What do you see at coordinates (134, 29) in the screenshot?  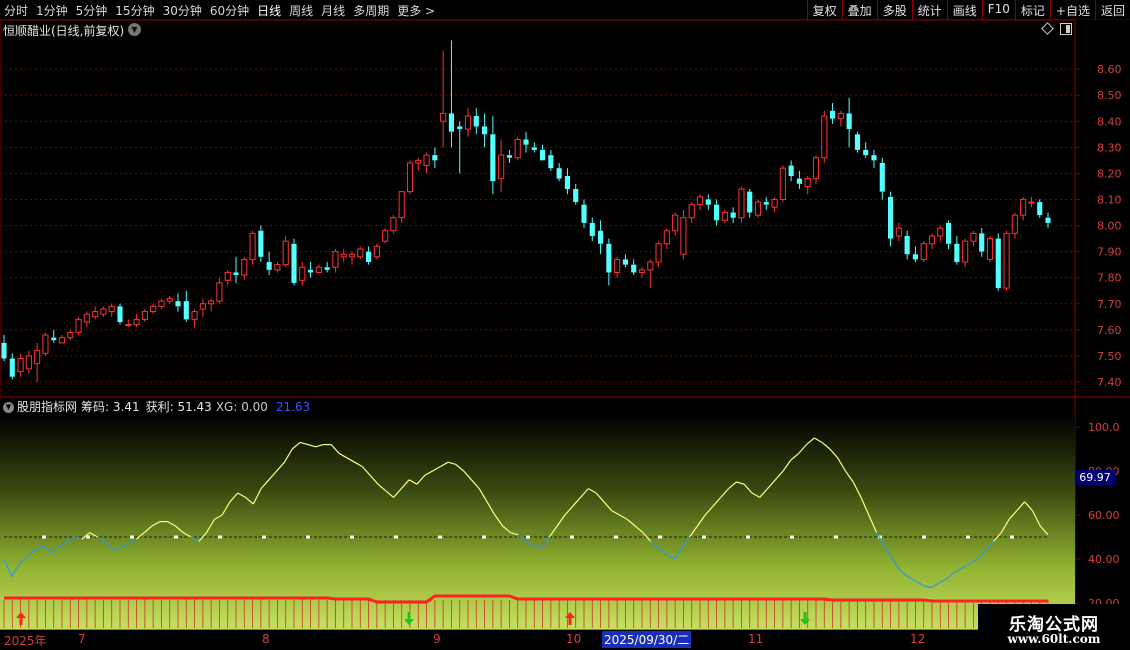 I see `title-dropdown-icon: ▼` at bounding box center [134, 29].